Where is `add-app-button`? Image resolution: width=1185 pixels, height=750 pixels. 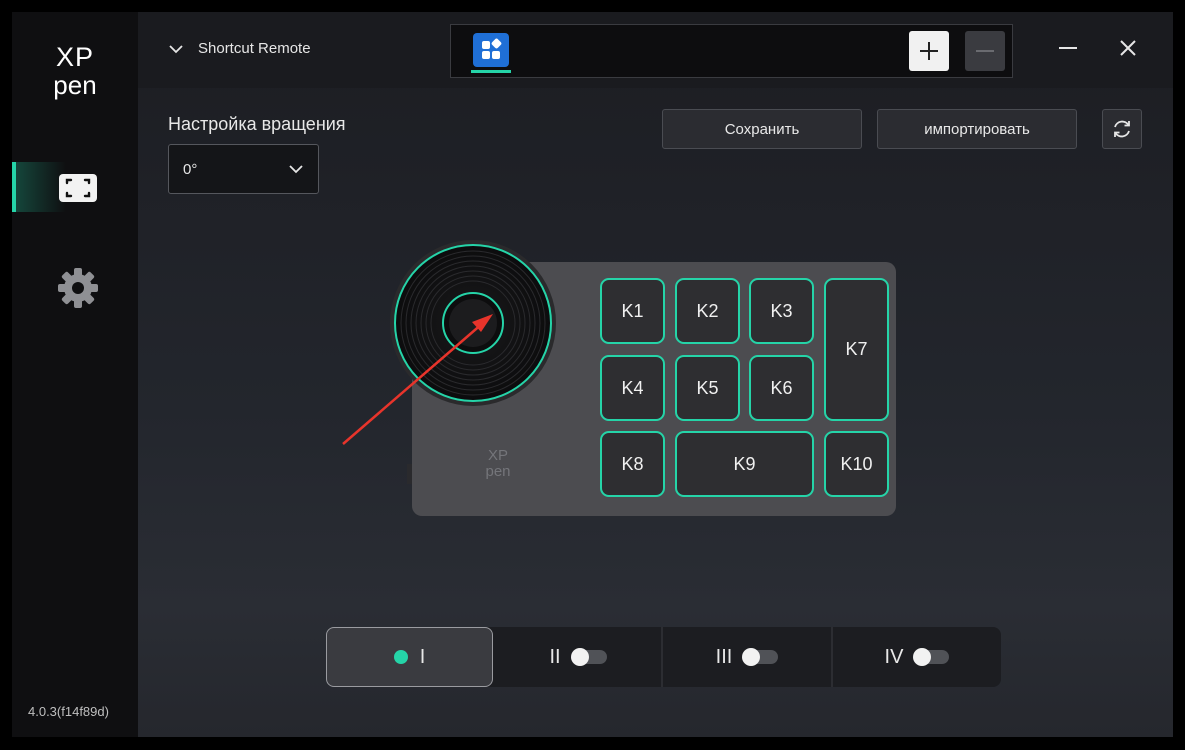 add-app-button is located at coordinates (929, 51).